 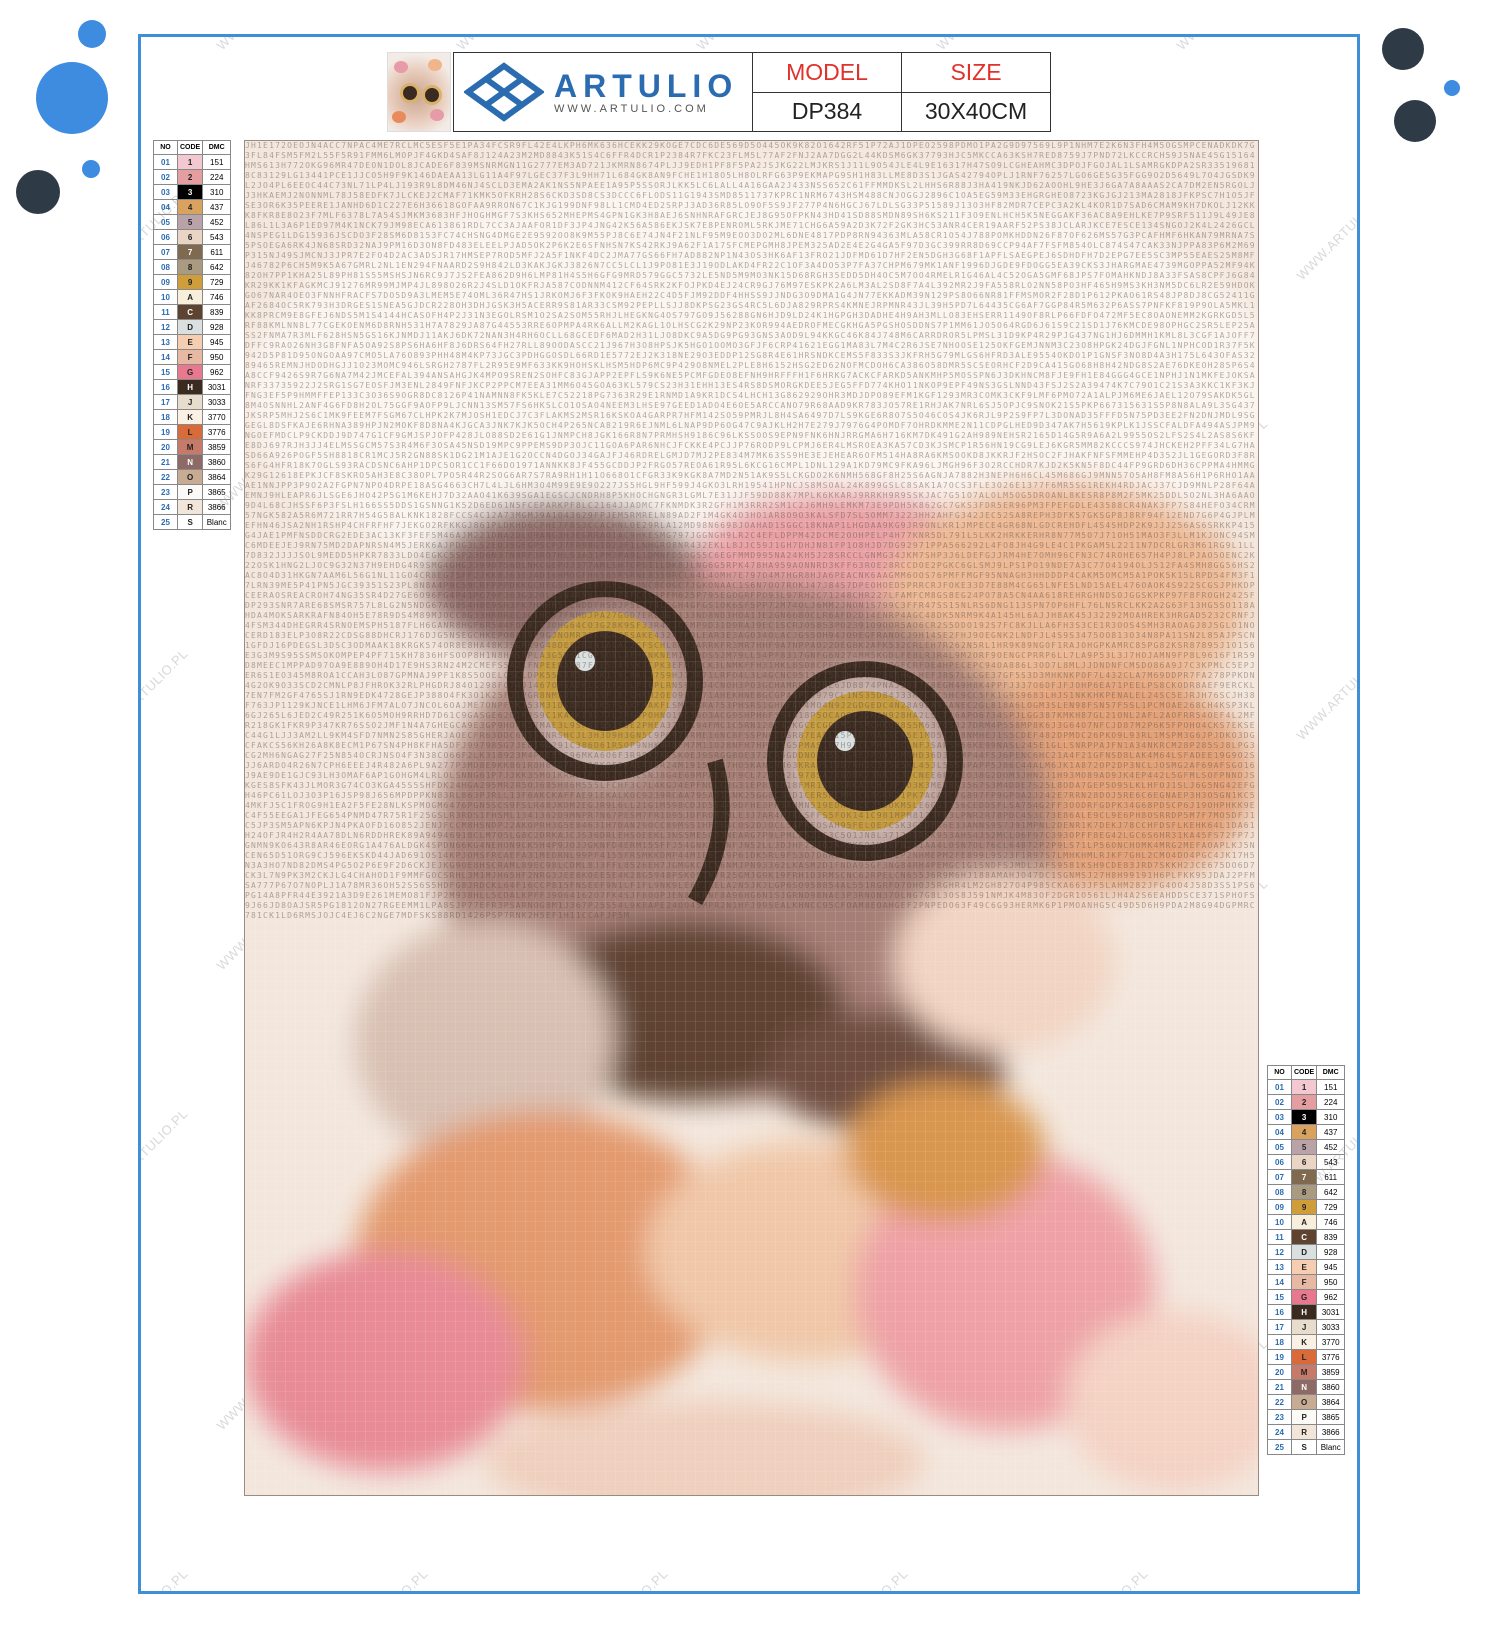 I want to click on legend-row: 05 5 452, so click(x=1306, y=1147).